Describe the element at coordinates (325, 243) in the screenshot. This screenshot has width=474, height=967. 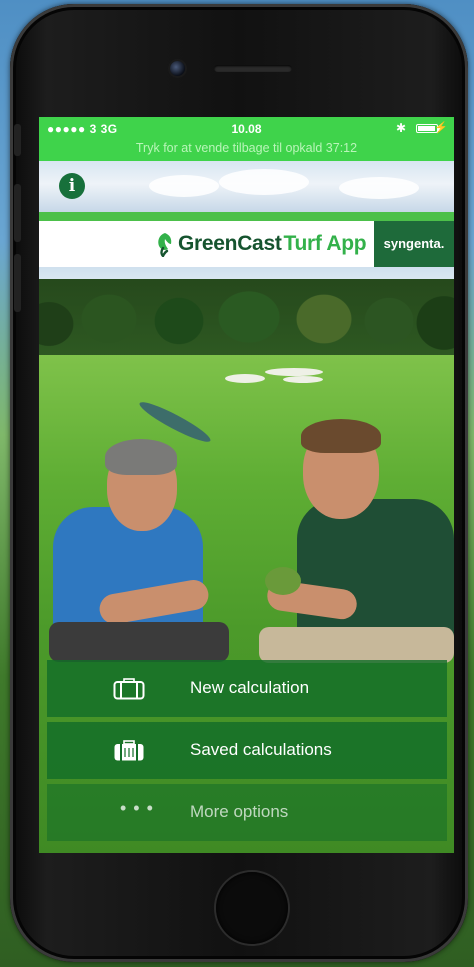
I see `brand-product: Turf App` at that location.